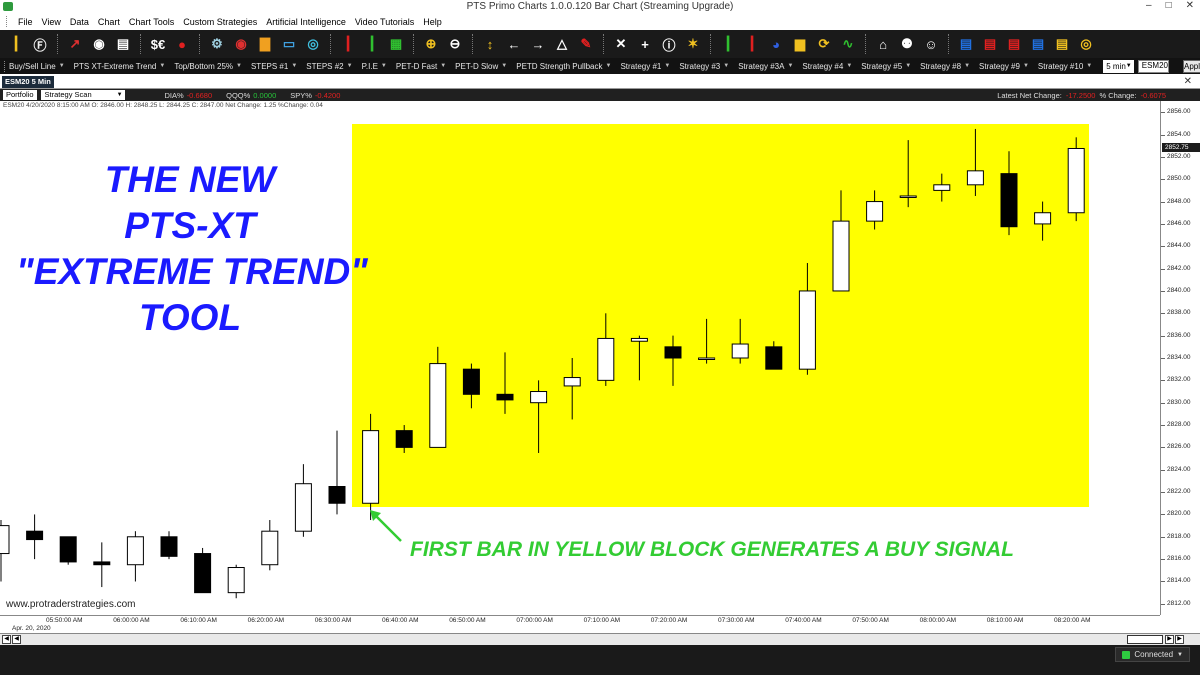 The height and width of the screenshot is (675, 1200). What do you see at coordinates (220, 22) in the screenshot?
I see `menu-custom-strategies: Custom Strategies` at bounding box center [220, 22].